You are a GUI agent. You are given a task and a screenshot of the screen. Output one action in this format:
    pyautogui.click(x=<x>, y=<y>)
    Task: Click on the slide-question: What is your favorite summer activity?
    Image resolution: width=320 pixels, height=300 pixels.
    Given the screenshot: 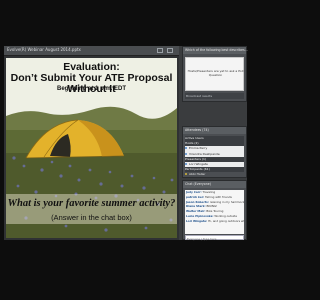 What is the action you would take?
    pyautogui.click(x=91, y=203)
    